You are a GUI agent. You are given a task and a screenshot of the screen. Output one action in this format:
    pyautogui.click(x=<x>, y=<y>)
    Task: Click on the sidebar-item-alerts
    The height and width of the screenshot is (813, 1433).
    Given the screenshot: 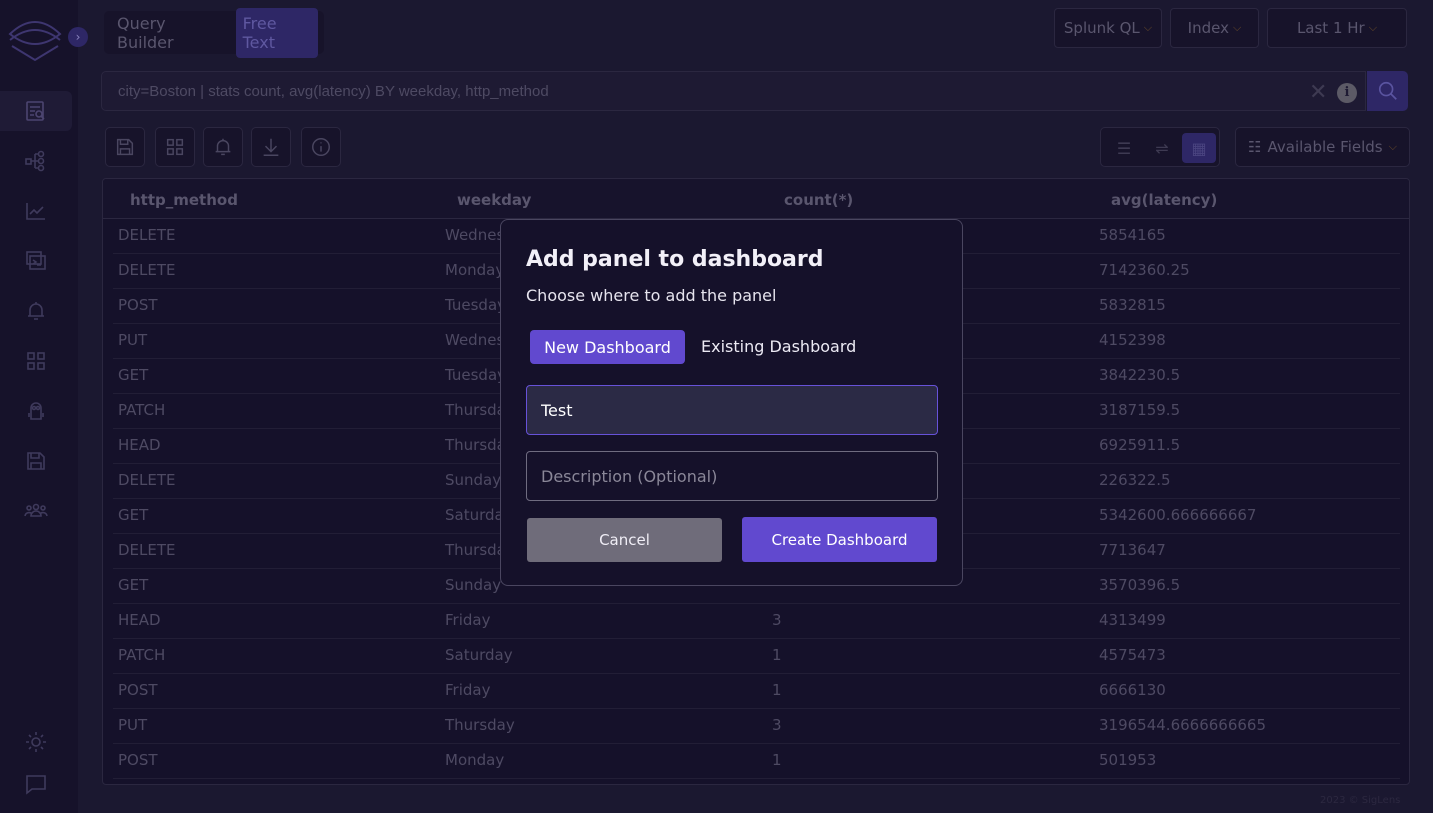 What is the action you would take?
    pyautogui.click(x=36, y=311)
    